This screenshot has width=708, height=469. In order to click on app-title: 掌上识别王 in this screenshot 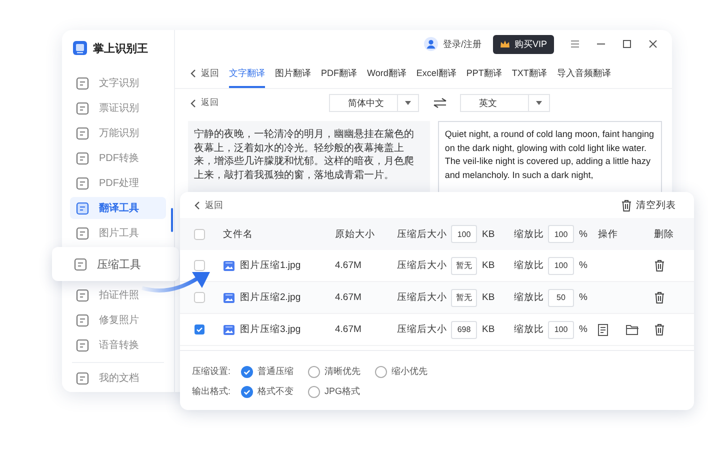, I will do `click(120, 49)`.